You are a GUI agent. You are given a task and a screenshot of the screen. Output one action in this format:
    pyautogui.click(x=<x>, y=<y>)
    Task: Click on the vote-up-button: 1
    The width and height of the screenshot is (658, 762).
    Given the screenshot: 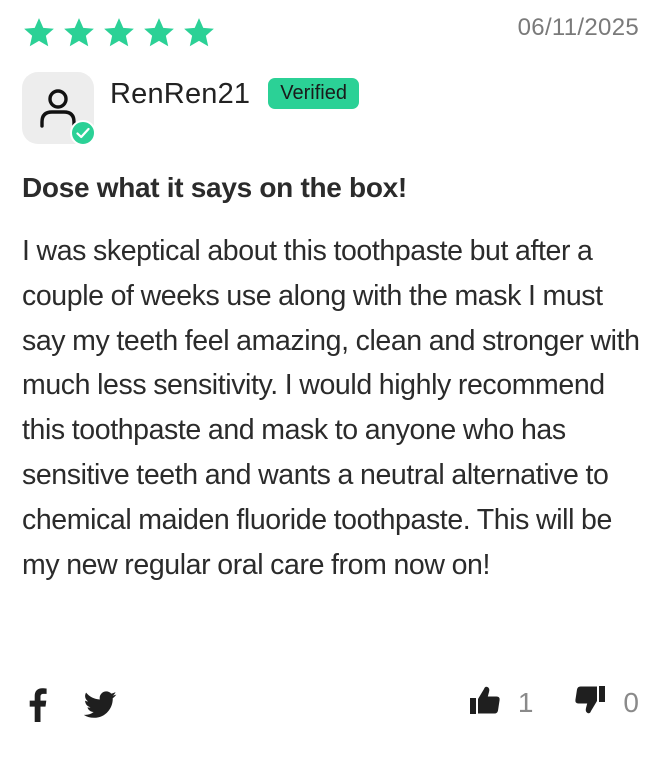 What is the action you would take?
    pyautogui.click(x=501, y=702)
    